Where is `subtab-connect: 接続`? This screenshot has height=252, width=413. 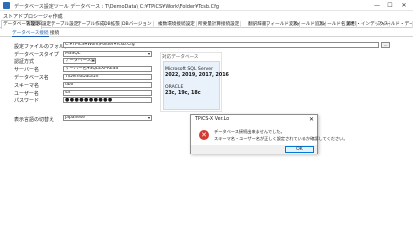 subtab-connect: 接続 is located at coordinates (54, 33).